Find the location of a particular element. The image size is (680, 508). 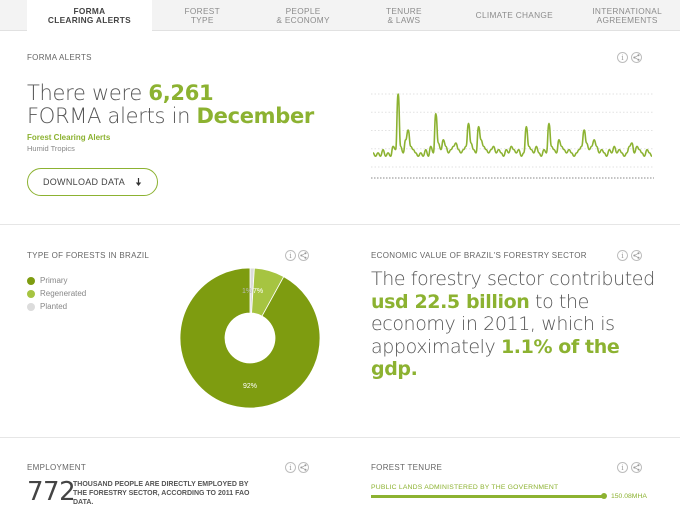

legend-item: Primary is located at coordinates (56, 280).